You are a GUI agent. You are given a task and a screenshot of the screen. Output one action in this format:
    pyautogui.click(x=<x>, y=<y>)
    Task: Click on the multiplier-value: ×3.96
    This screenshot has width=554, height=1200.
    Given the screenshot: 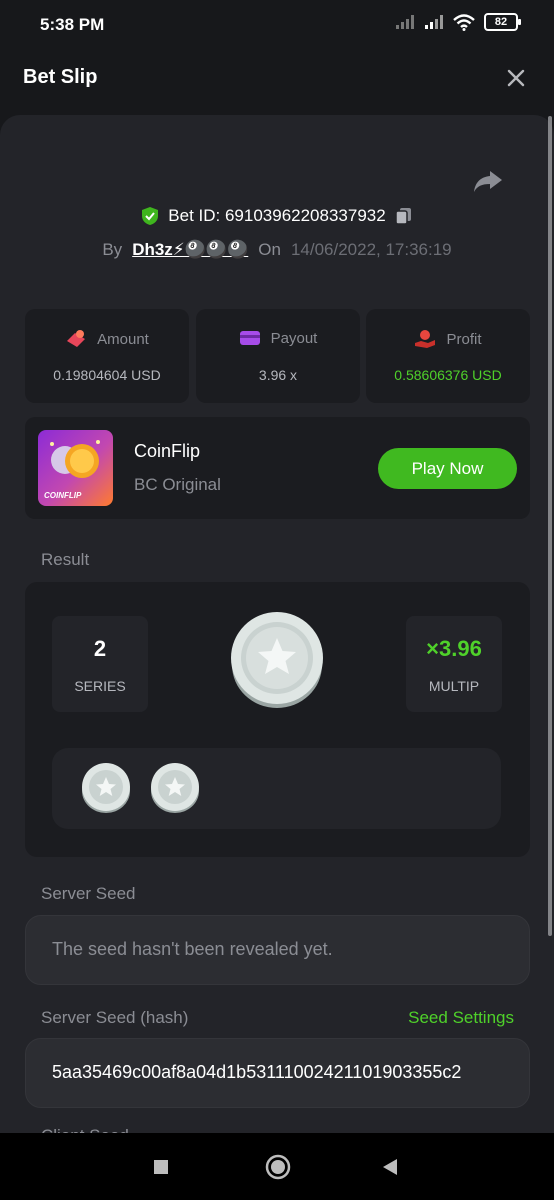 What is the action you would take?
    pyautogui.click(x=454, y=648)
    